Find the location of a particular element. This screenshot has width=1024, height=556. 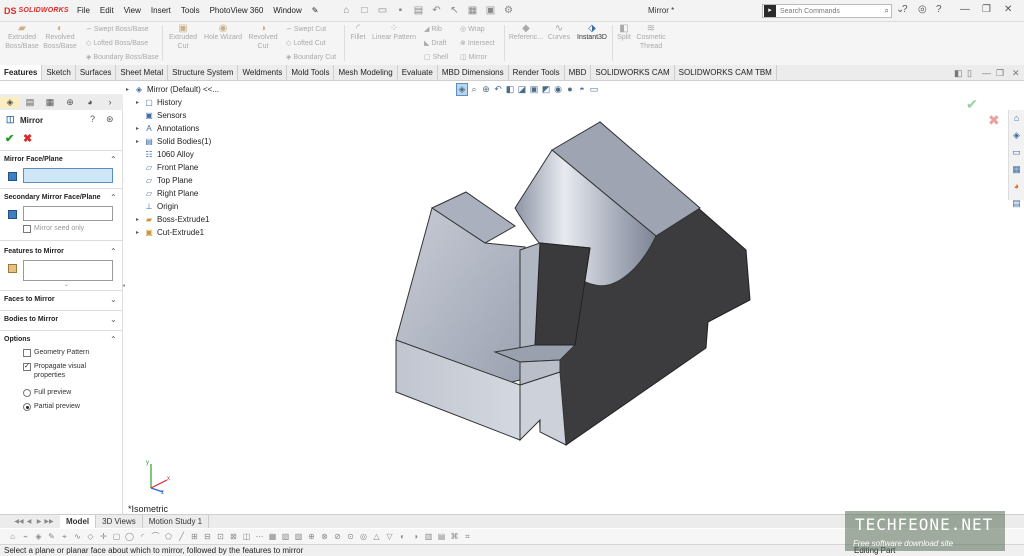

tab-evaluate: Evaluate is located at coordinates (418, 72).